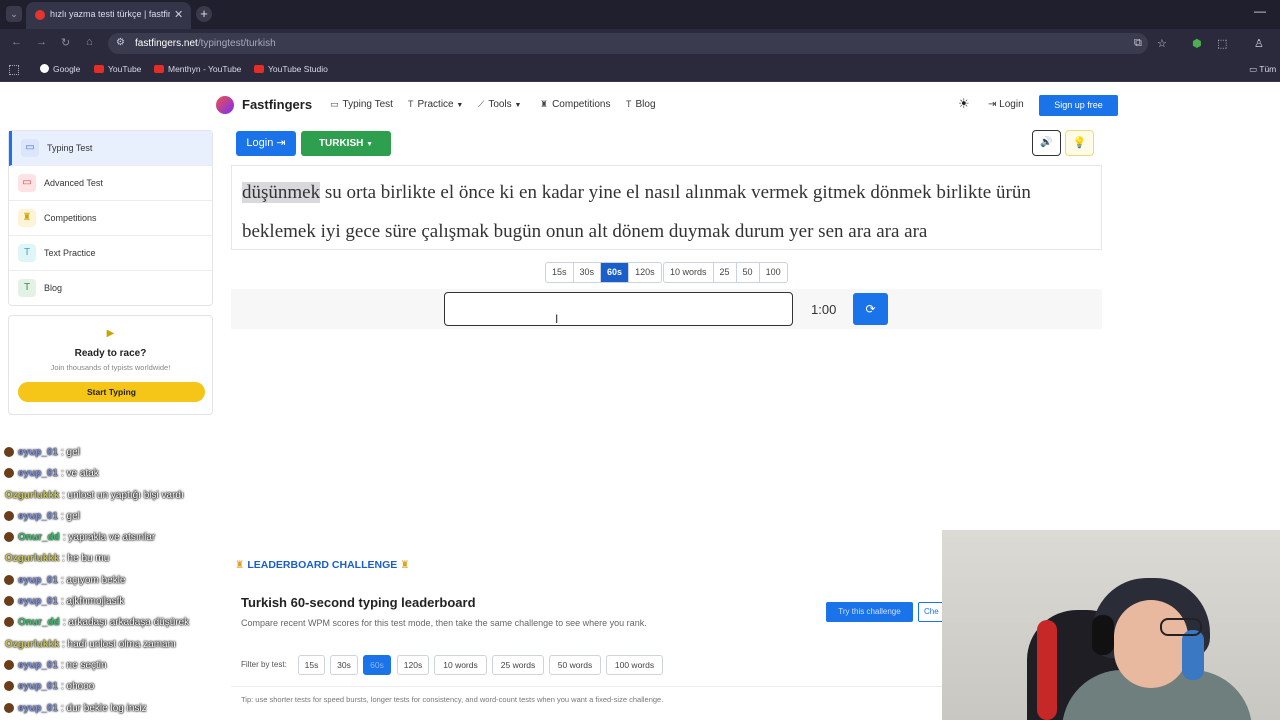 The image size is (1280, 720). What do you see at coordinates (204, 14) in the screenshot?
I see `new-tab-icon: +` at bounding box center [204, 14].